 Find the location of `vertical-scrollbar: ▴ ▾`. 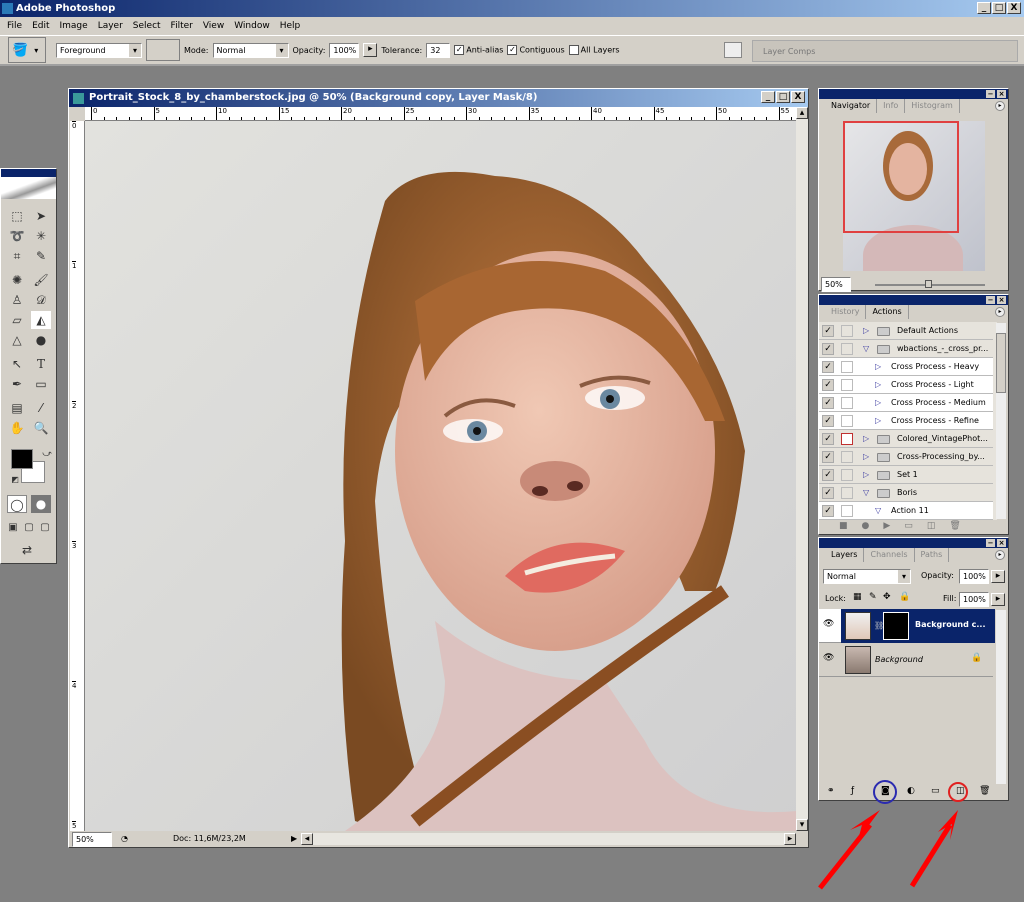

vertical-scrollbar: ▴ ▾ is located at coordinates (802, 469).